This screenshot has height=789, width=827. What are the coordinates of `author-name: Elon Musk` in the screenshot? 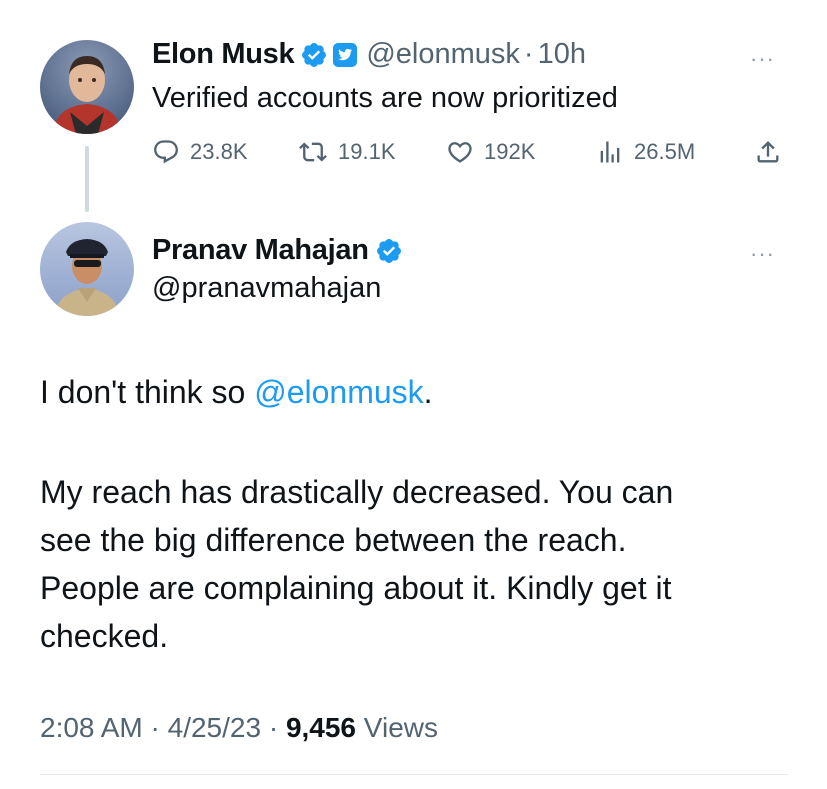 It's located at (223, 54).